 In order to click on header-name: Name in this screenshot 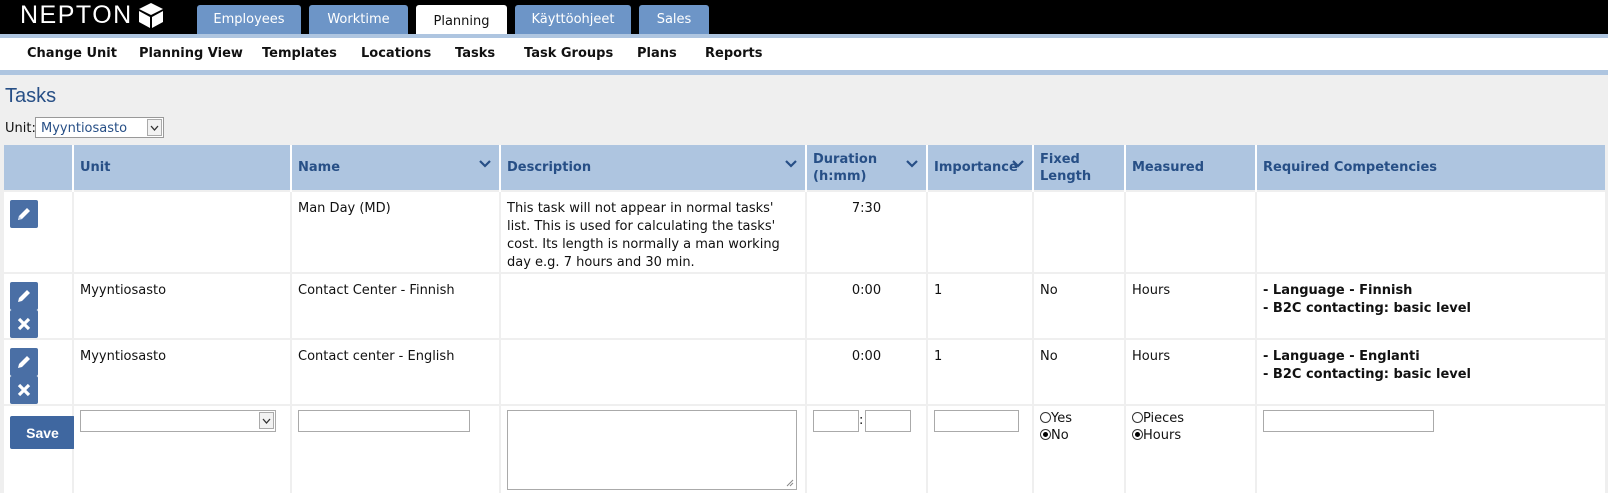, I will do `click(396, 168)`.